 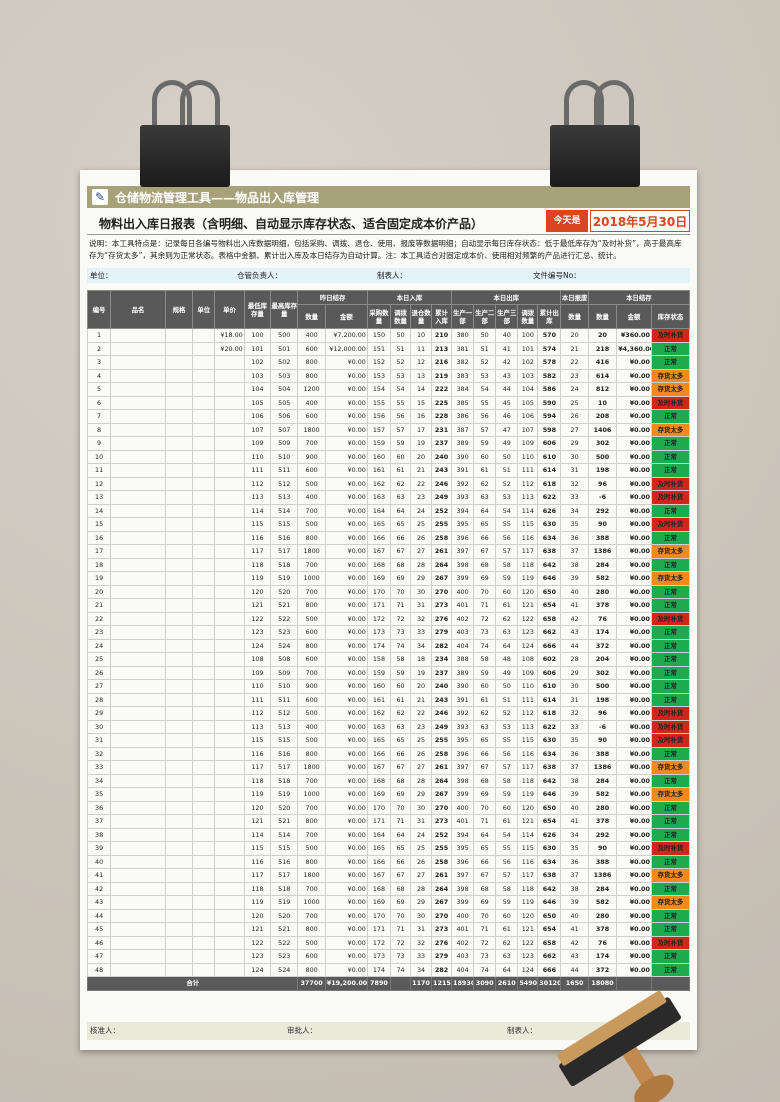 I want to click on table-cell: 116, so click(x=257, y=861).